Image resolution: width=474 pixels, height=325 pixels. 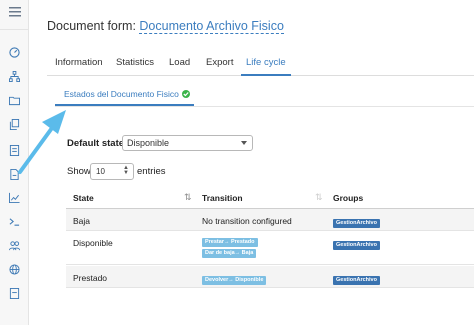 I want to click on entries-label: entries, so click(x=151, y=171).